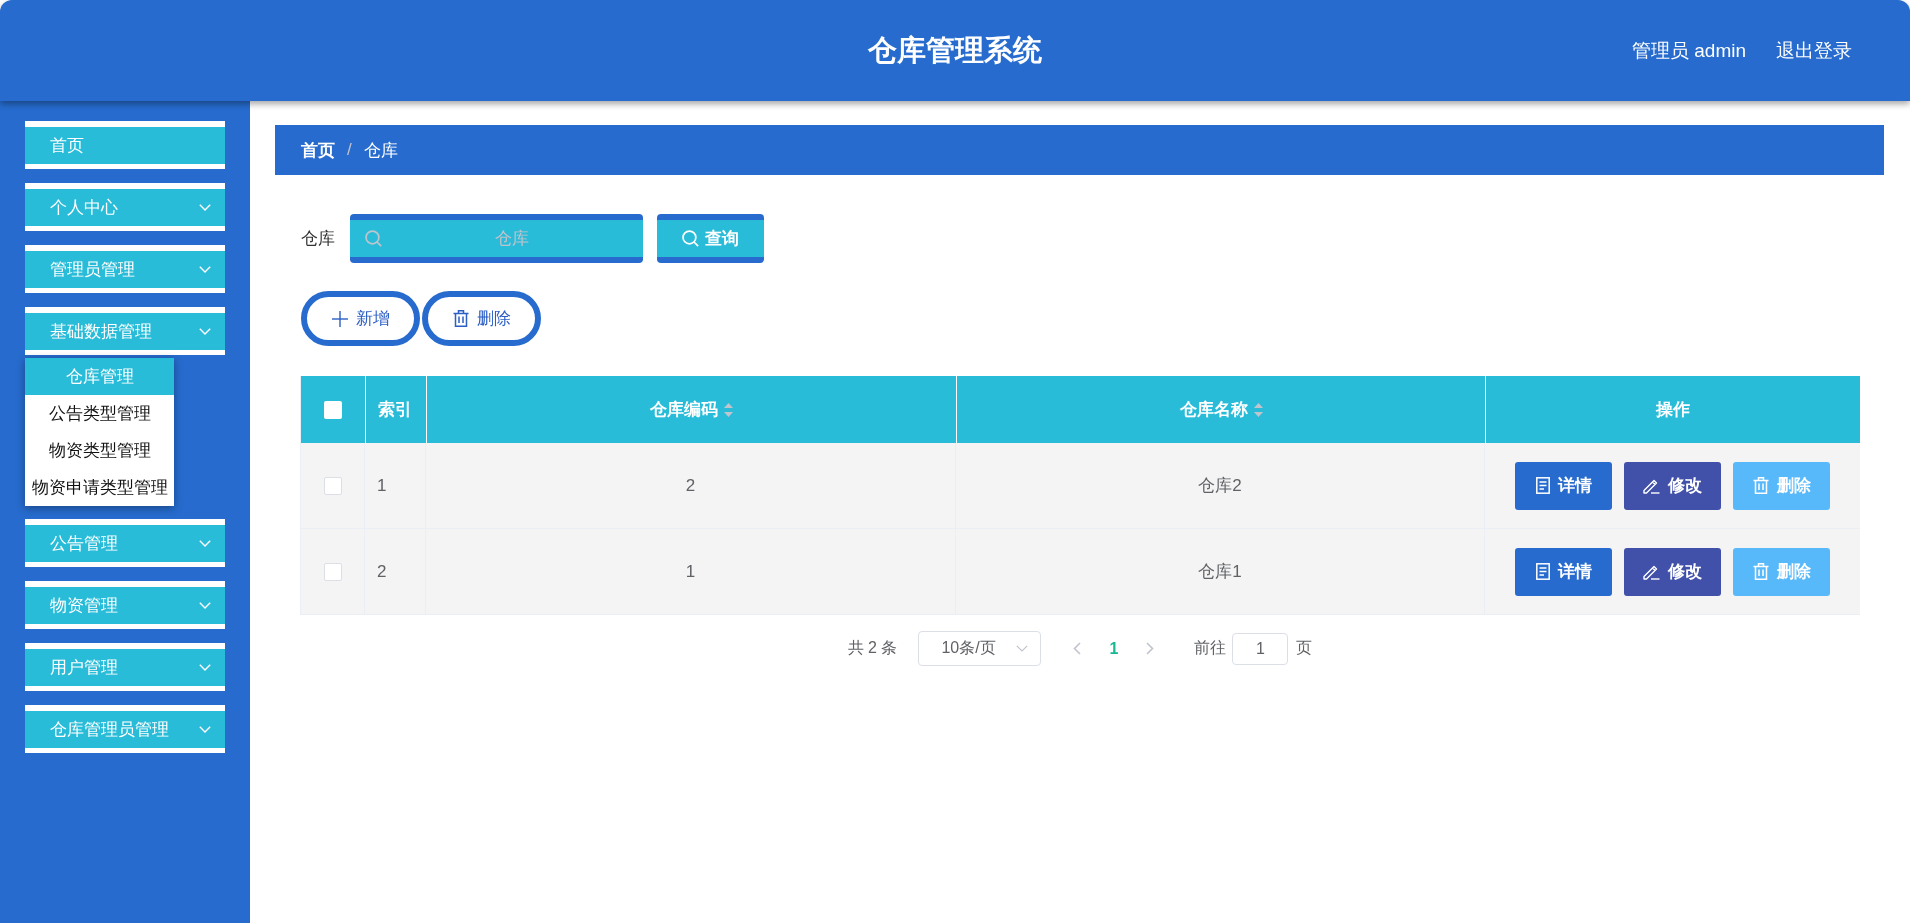 This screenshot has height=923, width=1910. Describe the element at coordinates (1220, 571) in the screenshot. I see `table-cell: 仓库1` at that location.